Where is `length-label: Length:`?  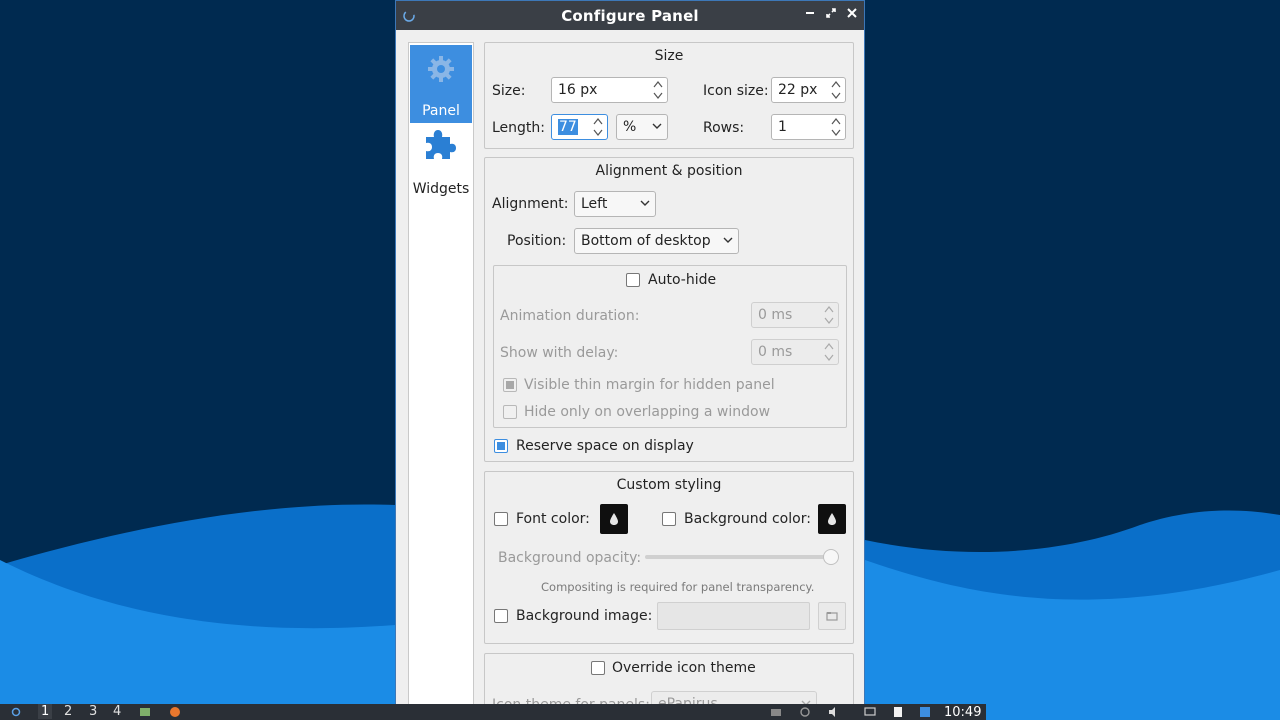 length-label: Length: is located at coordinates (519, 128).